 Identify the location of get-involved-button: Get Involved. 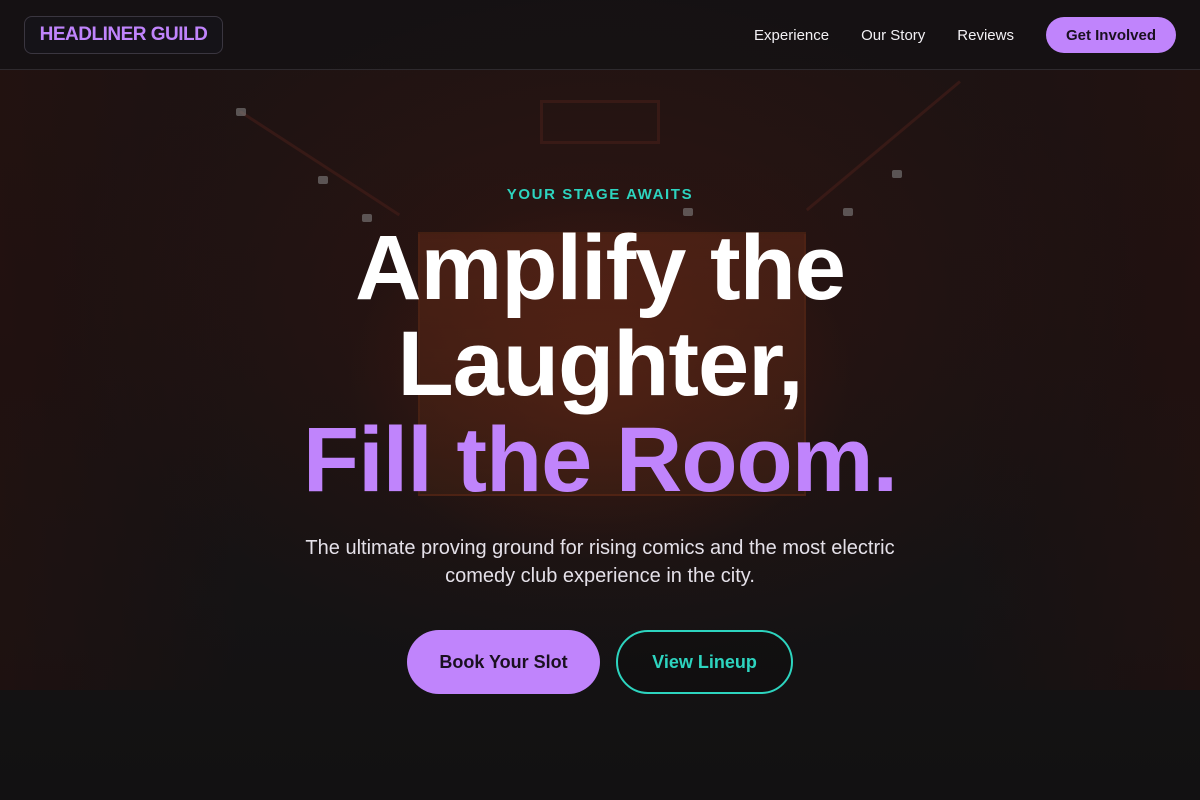
(1110, 35).